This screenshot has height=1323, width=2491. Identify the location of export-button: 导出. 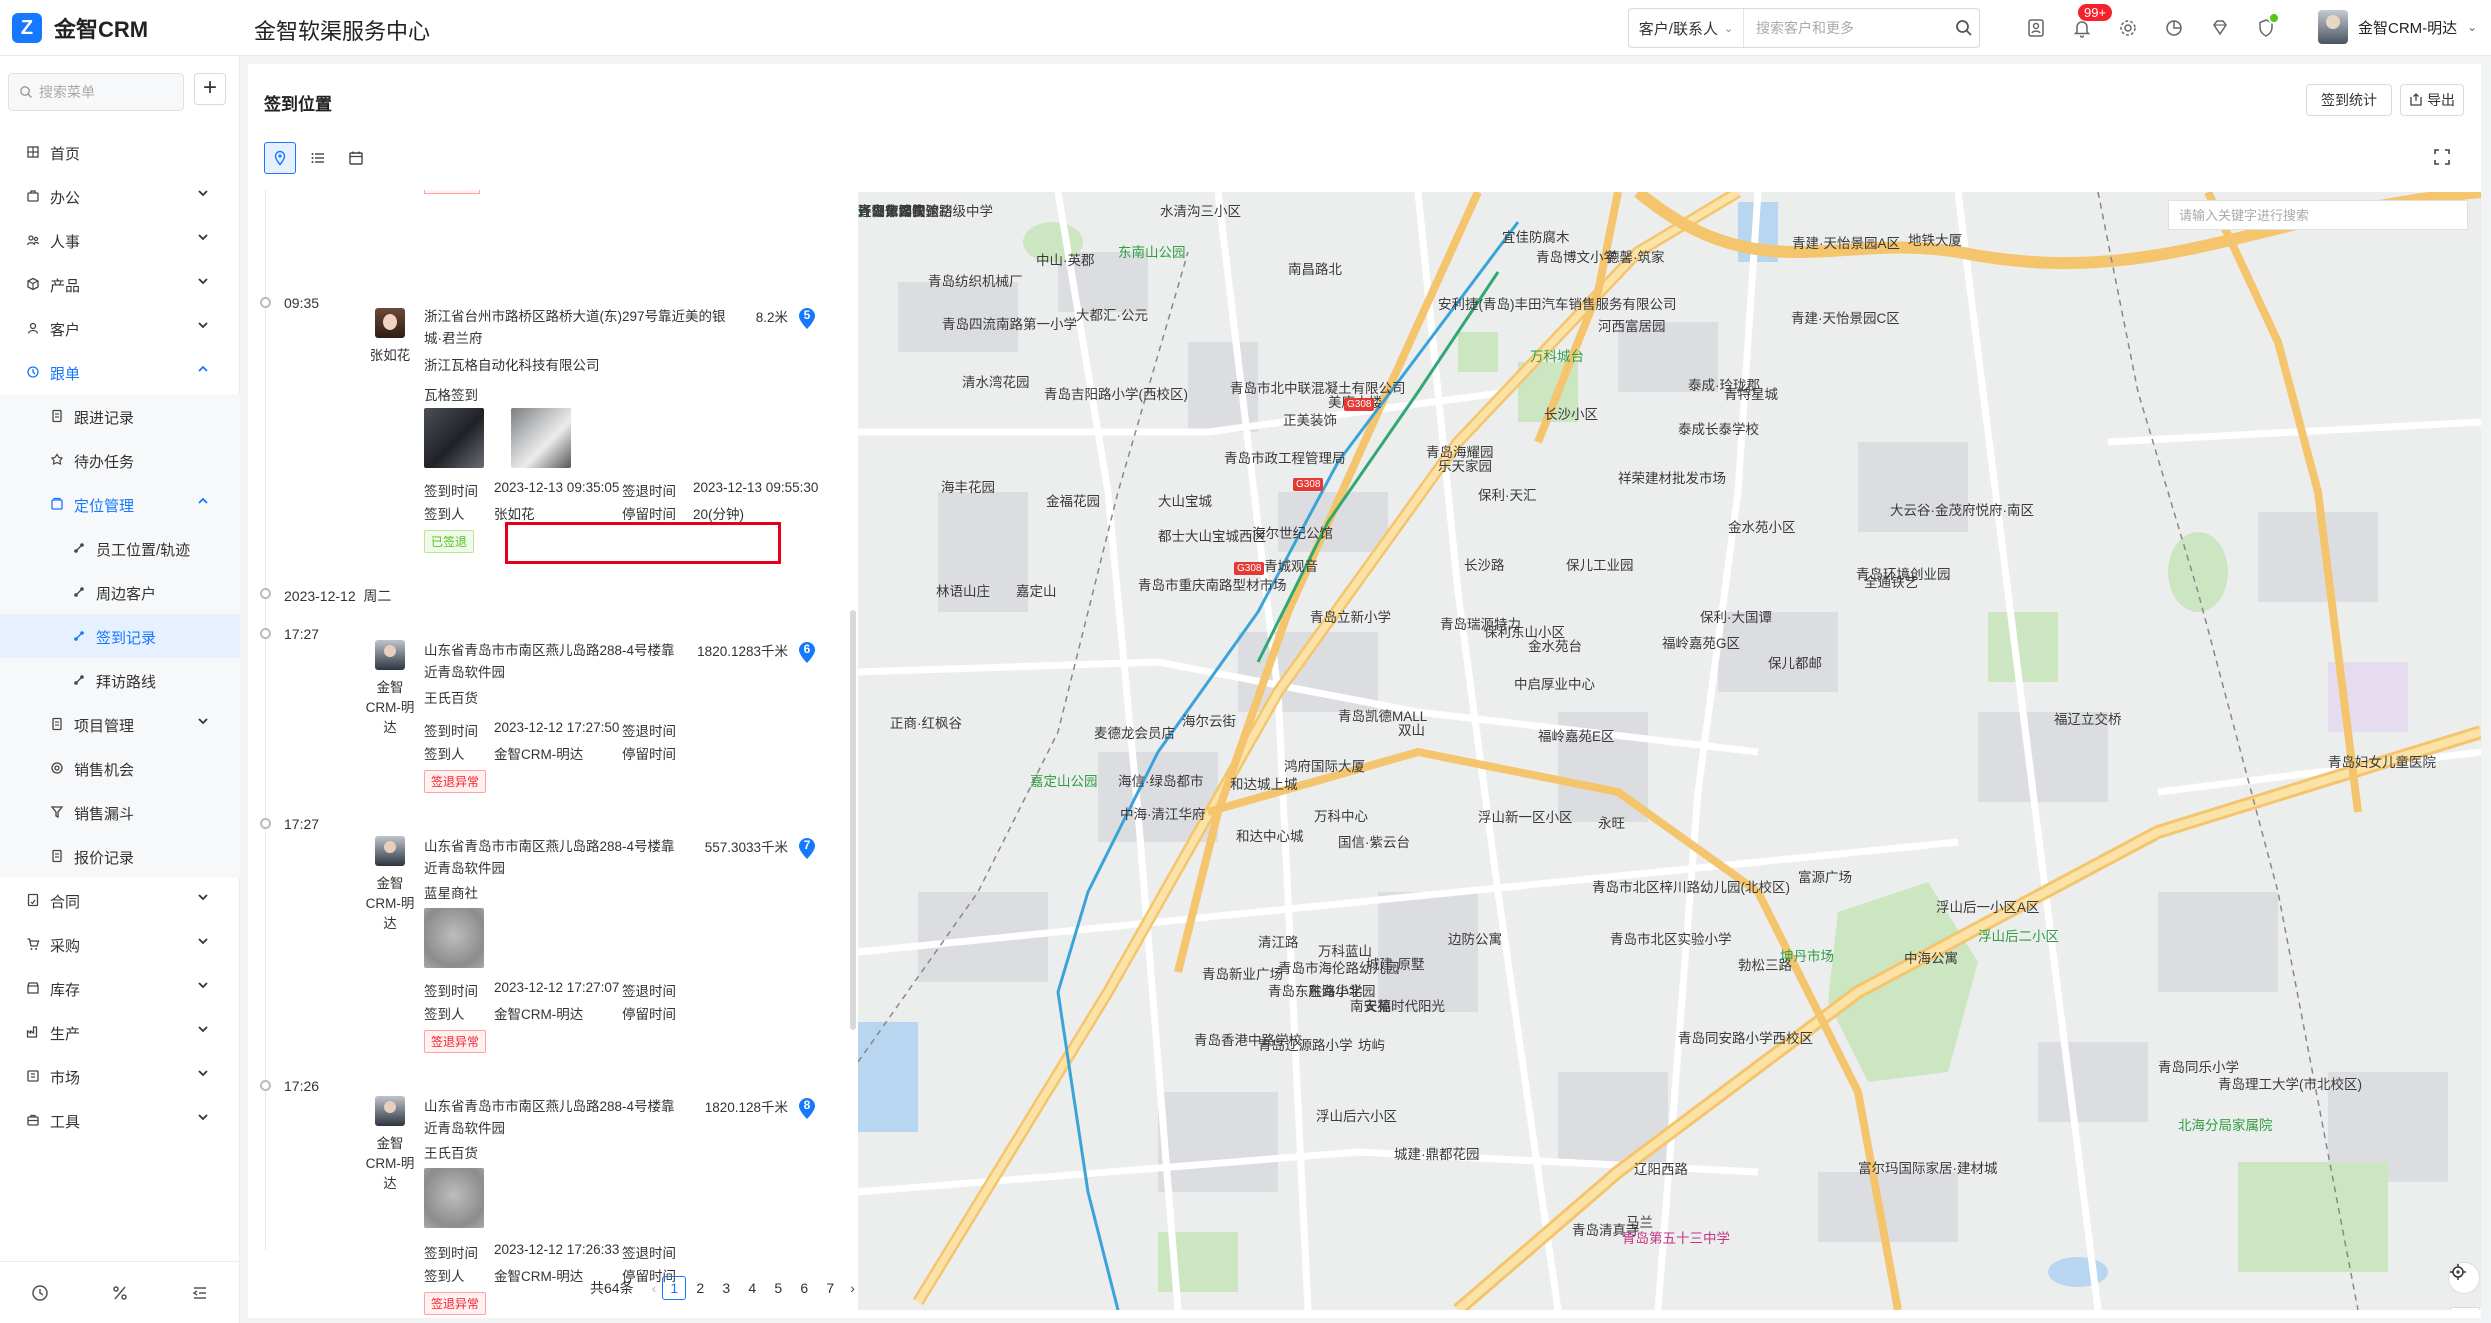
(2432, 100).